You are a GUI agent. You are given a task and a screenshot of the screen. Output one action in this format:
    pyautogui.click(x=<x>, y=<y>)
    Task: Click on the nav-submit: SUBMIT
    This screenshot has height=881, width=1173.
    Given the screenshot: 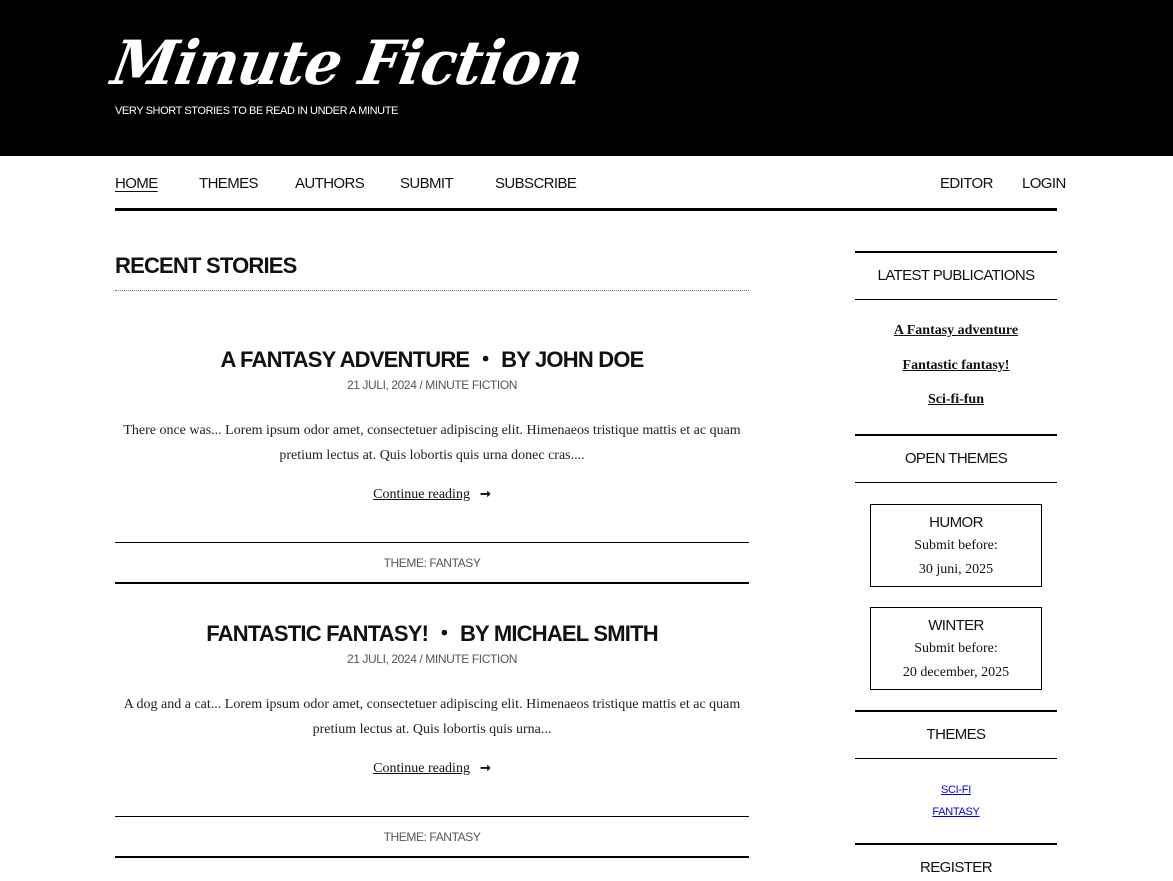 What is the action you would take?
    pyautogui.click(x=427, y=183)
    